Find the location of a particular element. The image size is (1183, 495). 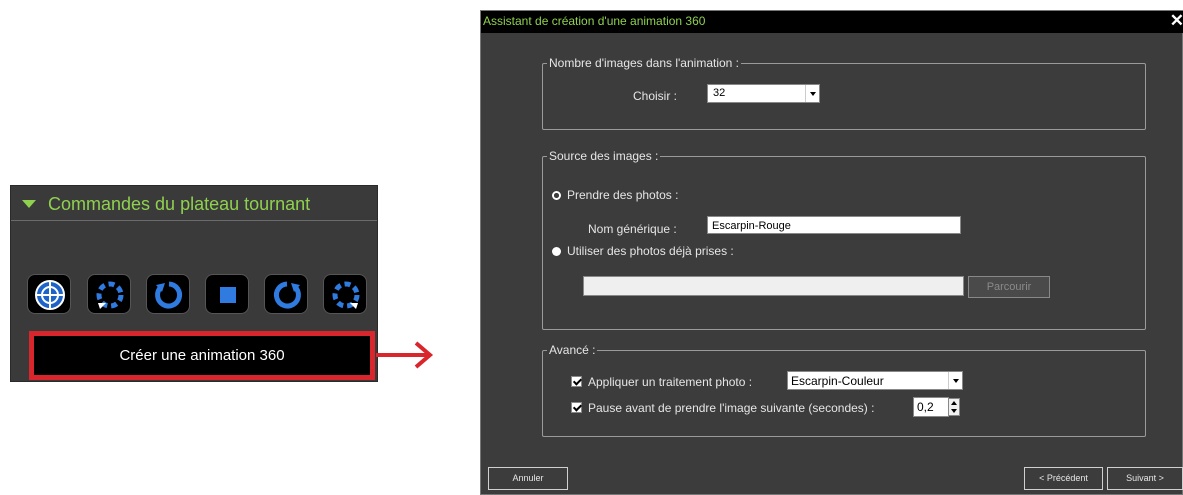

images-count-legend: Nombre d'images dans l'animation : is located at coordinates (644, 63).